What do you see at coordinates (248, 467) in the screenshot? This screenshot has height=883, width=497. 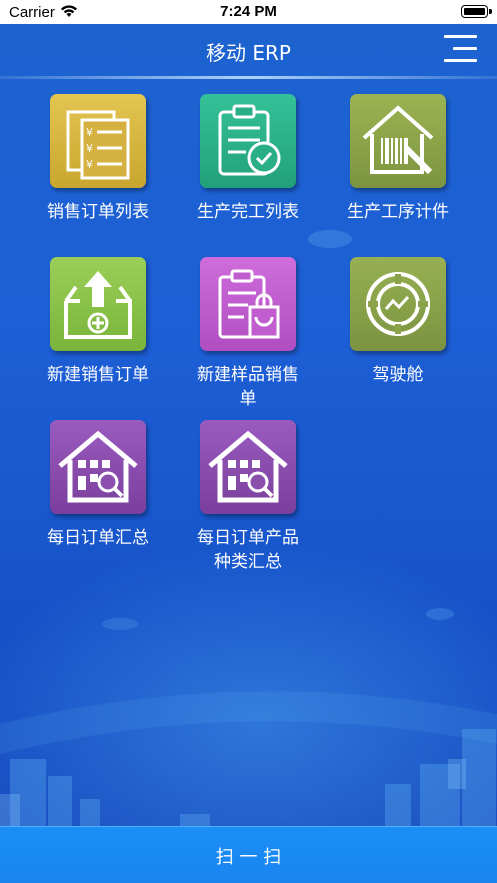 I see `daily-product-category-summary-icon` at bounding box center [248, 467].